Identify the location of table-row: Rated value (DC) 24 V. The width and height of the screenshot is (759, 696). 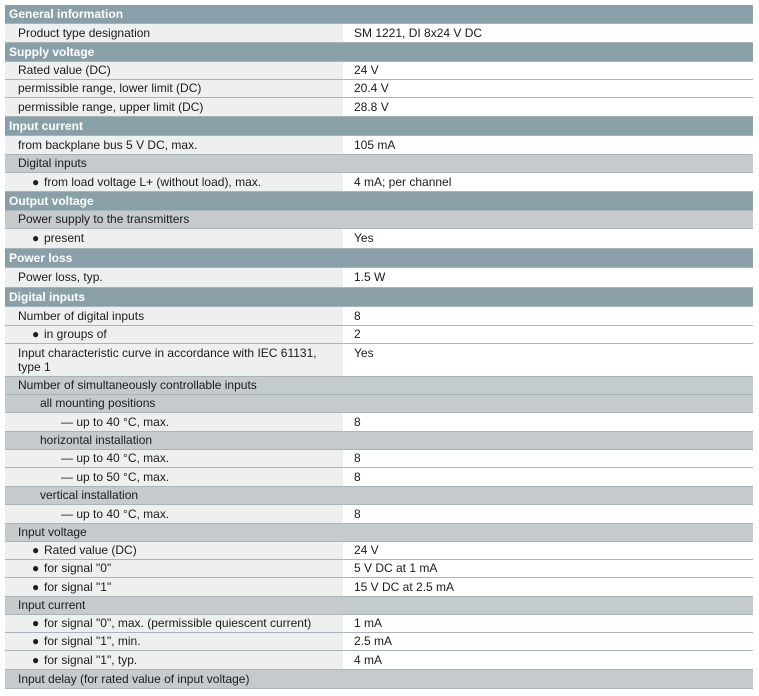
(379, 71).